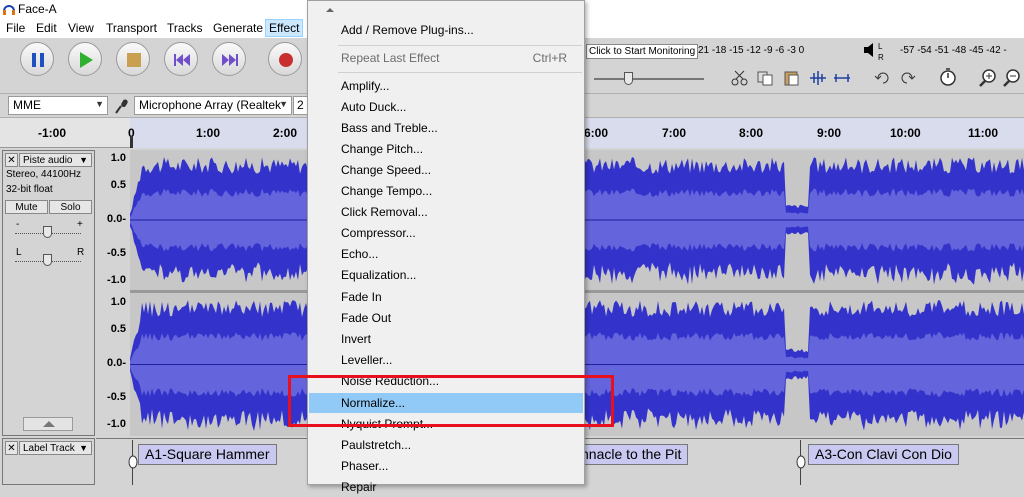  Describe the element at coordinates (238, 28) in the screenshot. I see `menu-generate: Generate` at that location.